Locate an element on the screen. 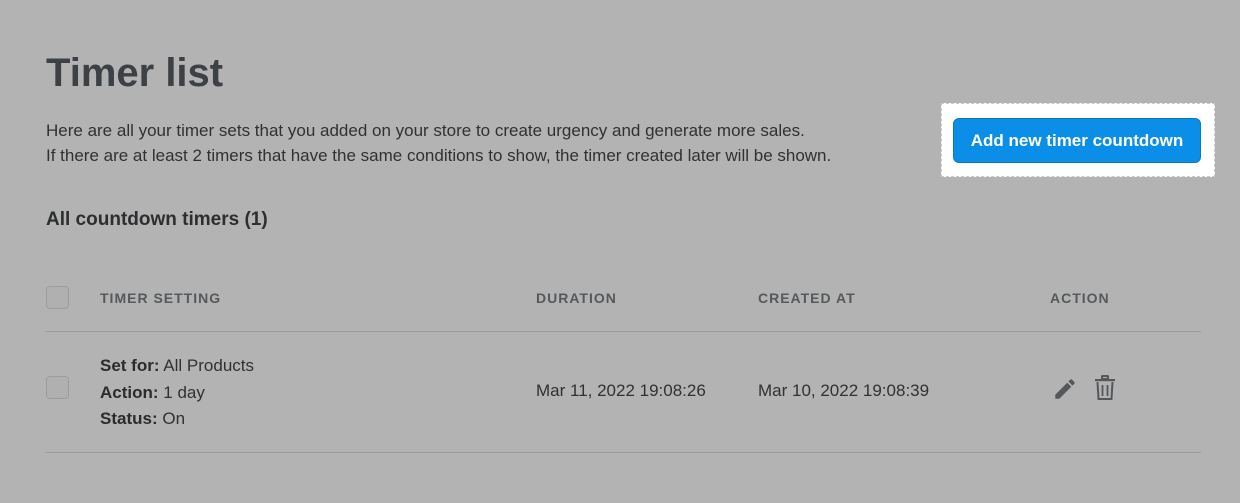 The height and width of the screenshot is (503, 1240). add-new-timer-button: Add new timer countdown is located at coordinates (1077, 140).